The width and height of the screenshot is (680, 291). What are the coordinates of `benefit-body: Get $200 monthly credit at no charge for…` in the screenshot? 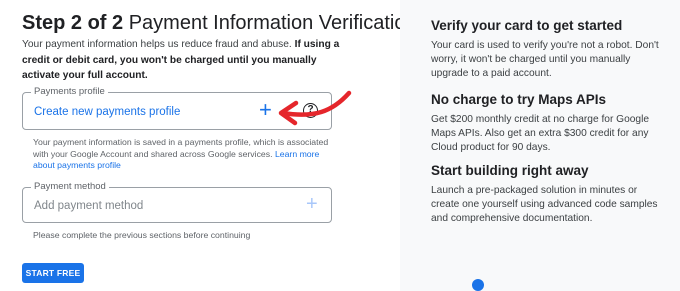 It's located at (540, 133).